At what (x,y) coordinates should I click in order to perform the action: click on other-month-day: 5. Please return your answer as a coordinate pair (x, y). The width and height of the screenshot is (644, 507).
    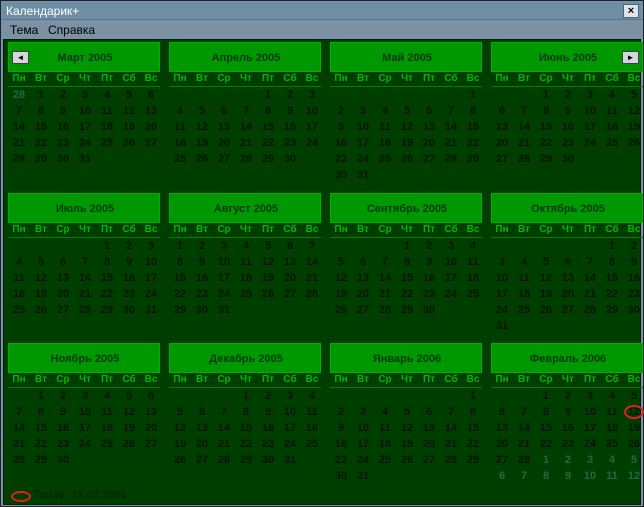
    Looking at the image, I should click on (633, 460).